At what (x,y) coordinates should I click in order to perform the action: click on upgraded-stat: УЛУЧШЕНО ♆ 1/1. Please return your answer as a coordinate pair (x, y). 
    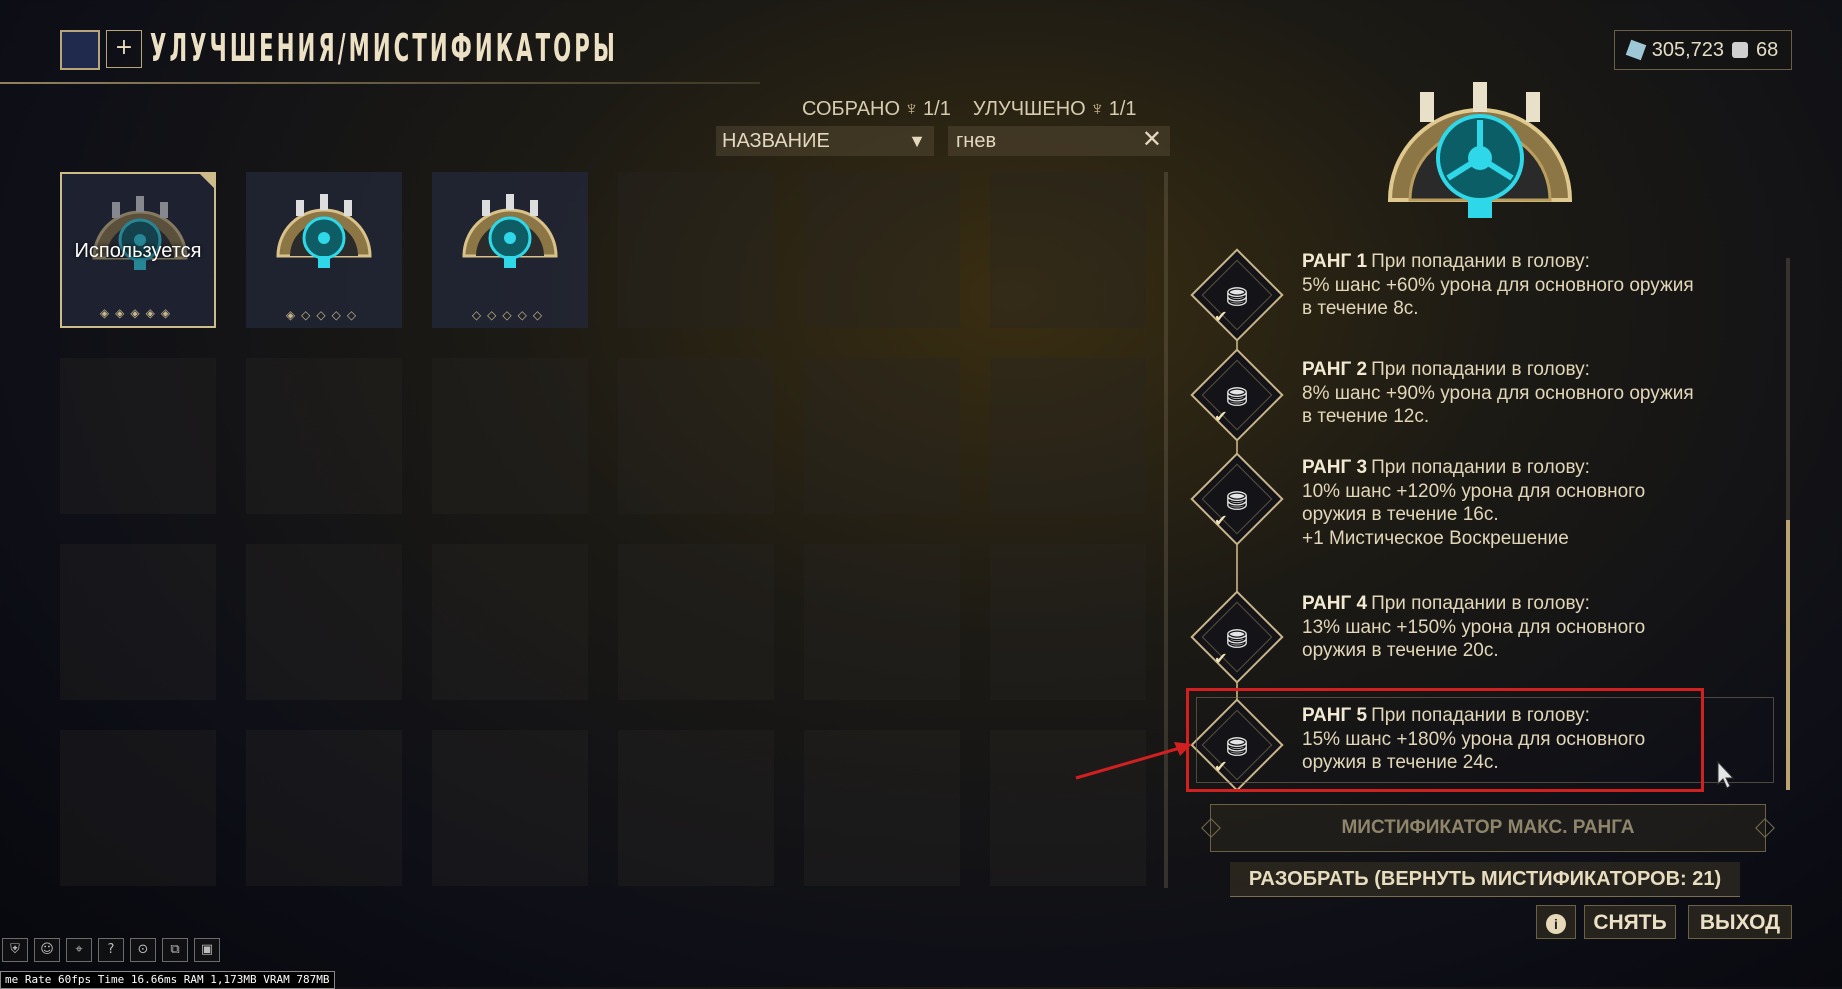
    Looking at the image, I should click on (1054, 109).